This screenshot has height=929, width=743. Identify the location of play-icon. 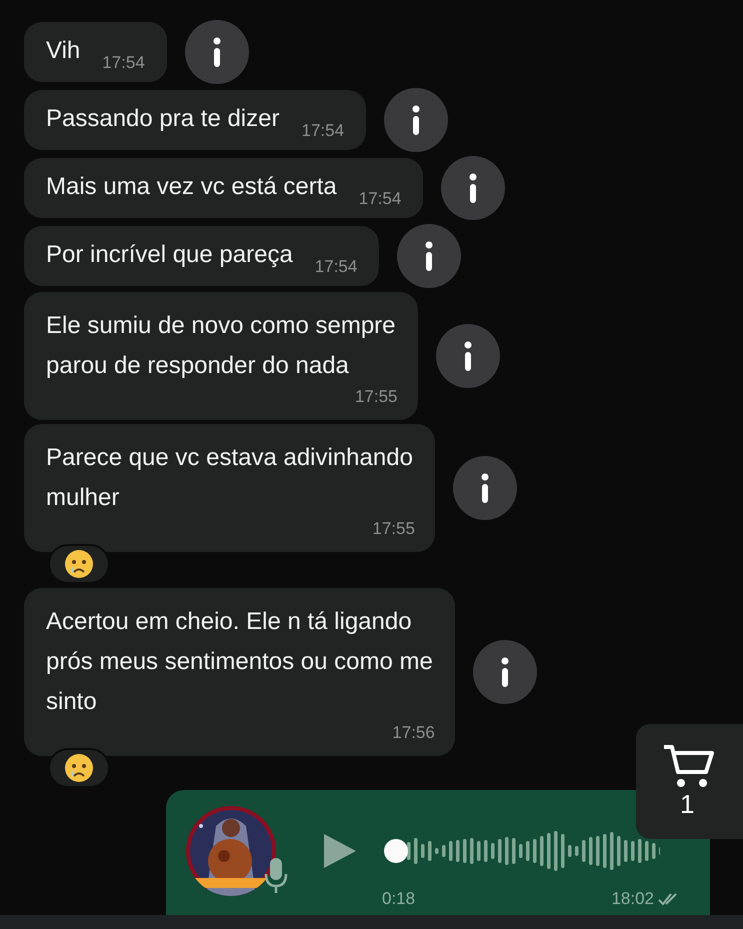
(340, 851).